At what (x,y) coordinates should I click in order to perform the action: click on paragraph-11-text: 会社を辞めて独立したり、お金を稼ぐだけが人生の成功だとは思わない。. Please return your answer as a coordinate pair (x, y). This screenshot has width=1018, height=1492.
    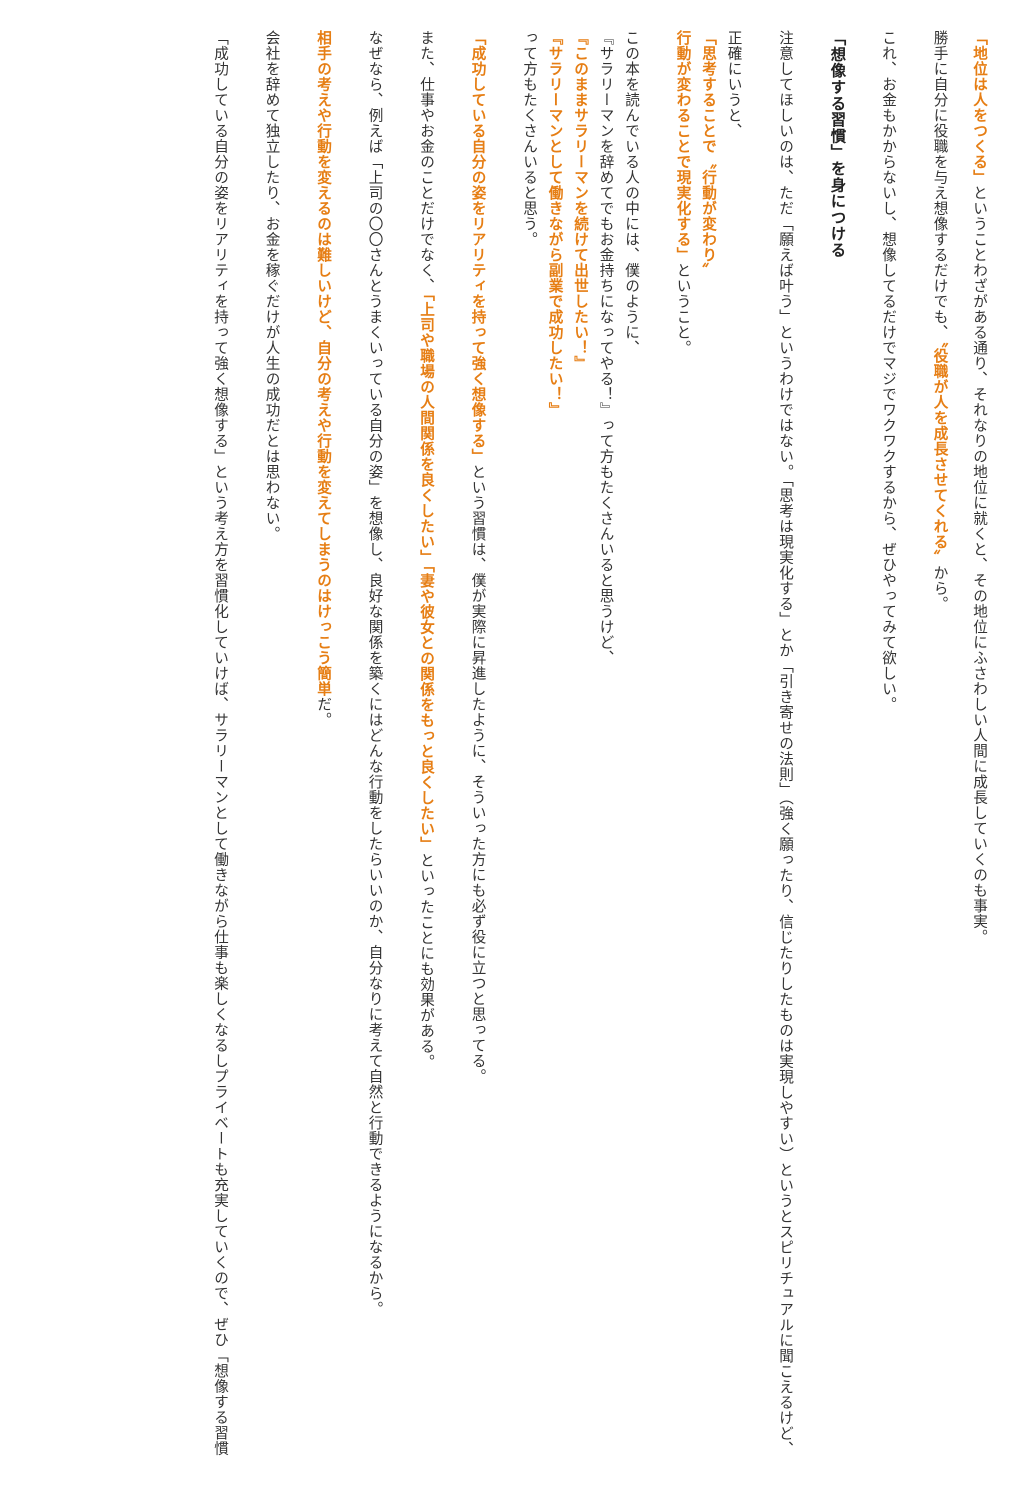
    Looking at the image, I should click on (272, 286).